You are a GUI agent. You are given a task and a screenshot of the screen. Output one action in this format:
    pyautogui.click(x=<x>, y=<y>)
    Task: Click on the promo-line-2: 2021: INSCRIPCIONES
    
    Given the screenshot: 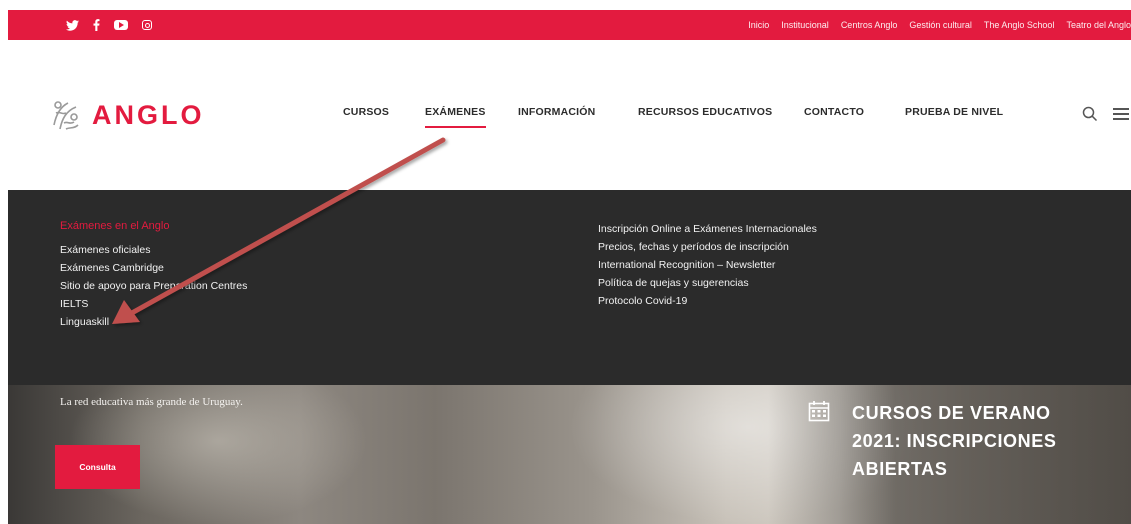 What is the action you would take?
    pyautogui.click(x=954, y=441)
    